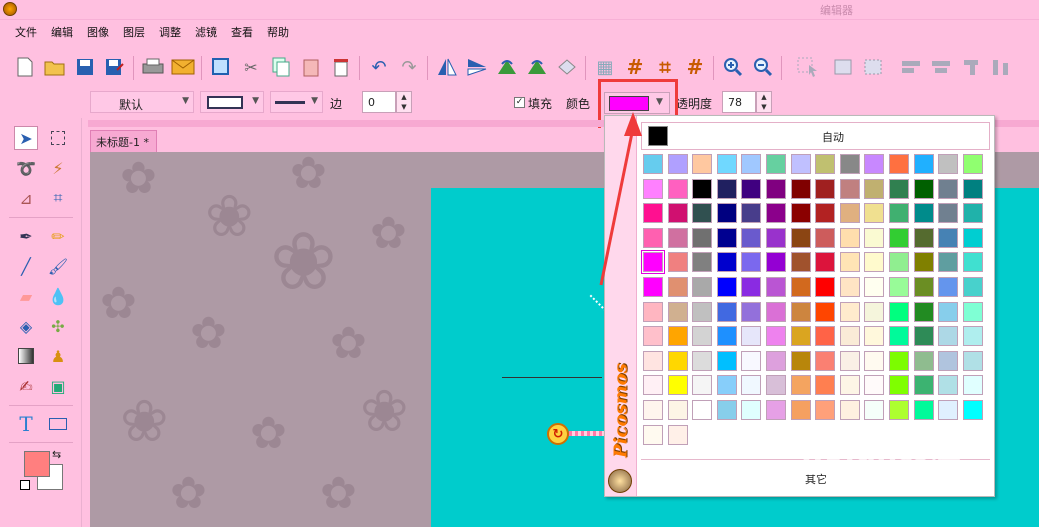 Image resolution: width=1039 pixels, height=527 pixels. I want to click on new-file-button, so click(25, 67).